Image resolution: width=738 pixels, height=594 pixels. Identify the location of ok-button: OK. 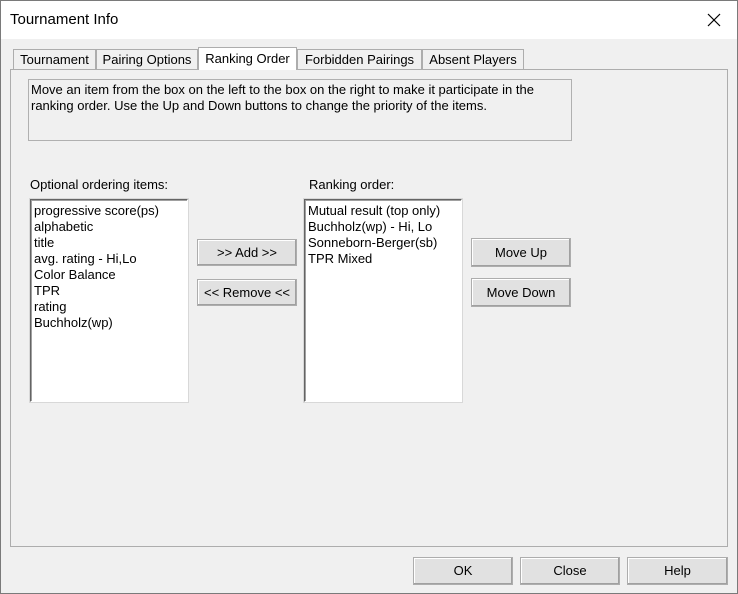
(463, 571).